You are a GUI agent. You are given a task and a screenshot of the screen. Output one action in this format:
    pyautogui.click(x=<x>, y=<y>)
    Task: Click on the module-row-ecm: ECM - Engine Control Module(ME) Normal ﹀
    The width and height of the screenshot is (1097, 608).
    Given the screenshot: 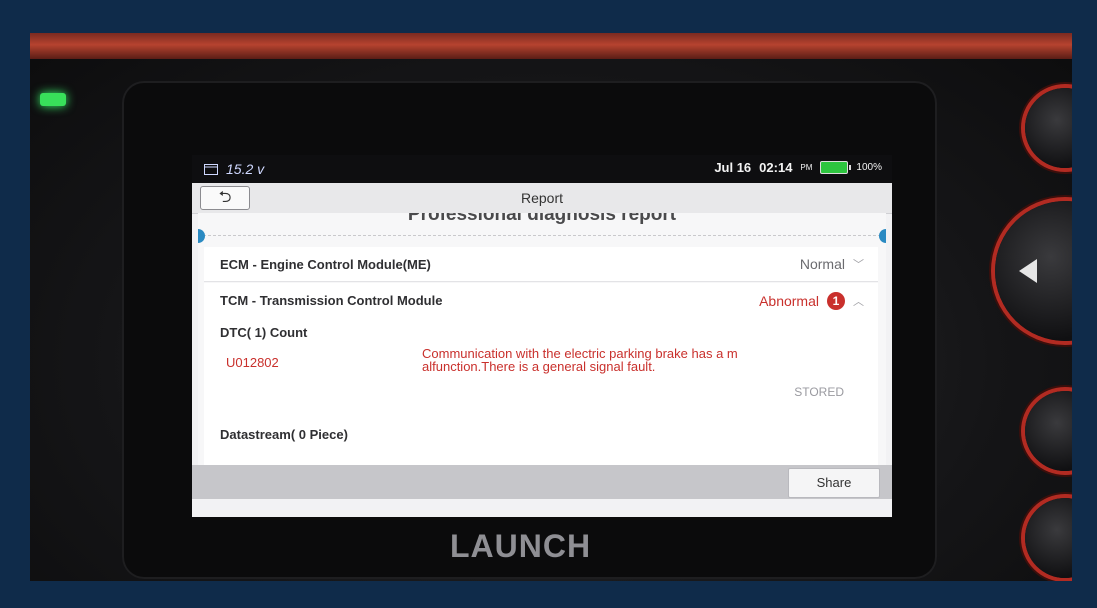 What is the action you would take?
    pyautogui.click(x=541, y=264)
    